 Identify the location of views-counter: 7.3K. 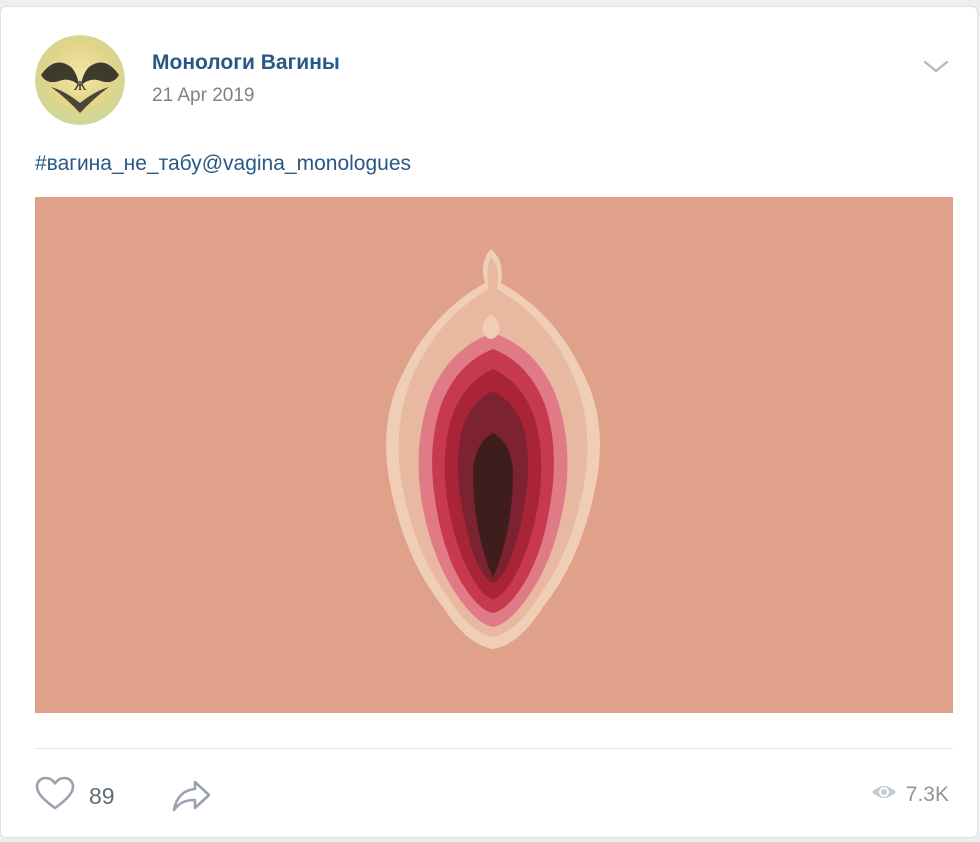
(909, 794).